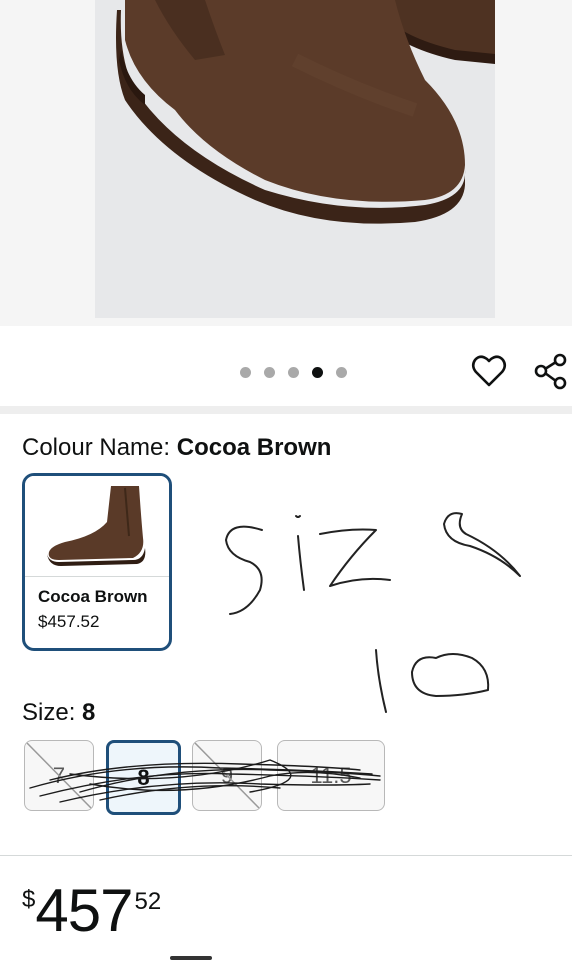  Describe the element at coordinates (254, 447) in the screenshot. I see `colour-value: Cocoa Brown` at that location.